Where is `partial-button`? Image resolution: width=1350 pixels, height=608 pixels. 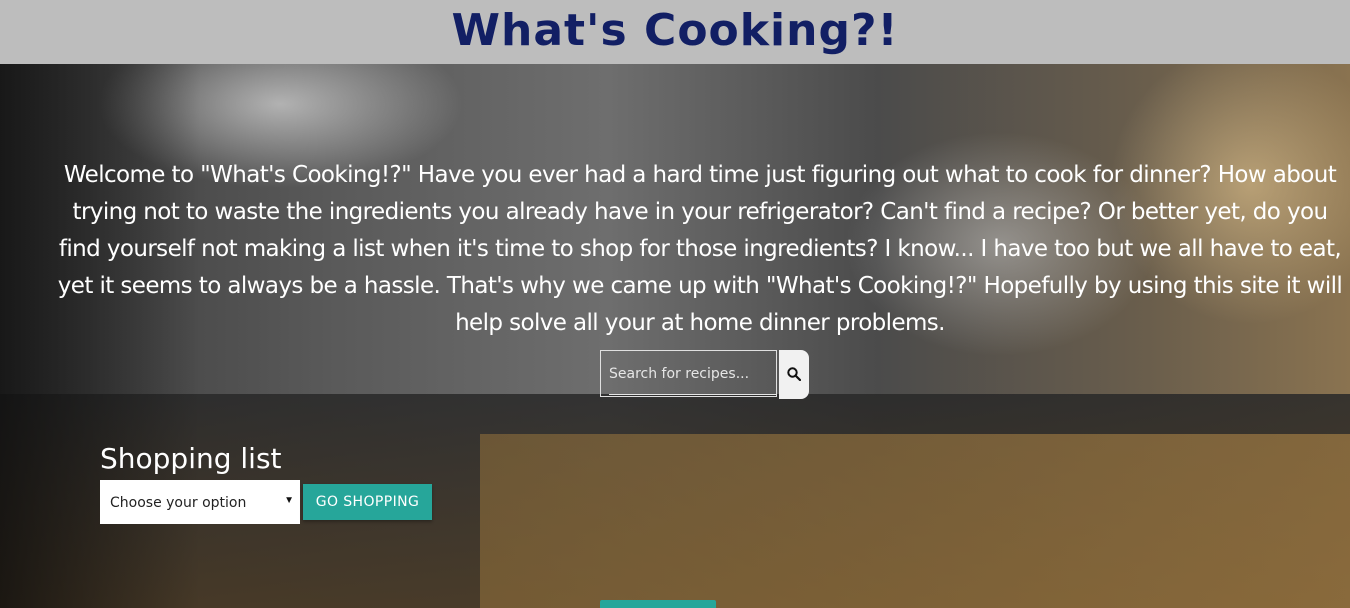
partial-button is located at coordinates (658, 604).